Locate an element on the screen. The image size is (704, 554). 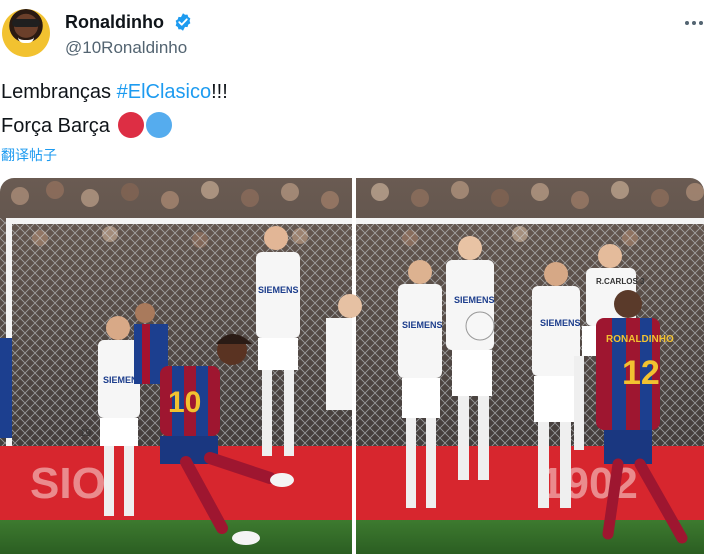
more-dots is located at coordinates (694, 23).